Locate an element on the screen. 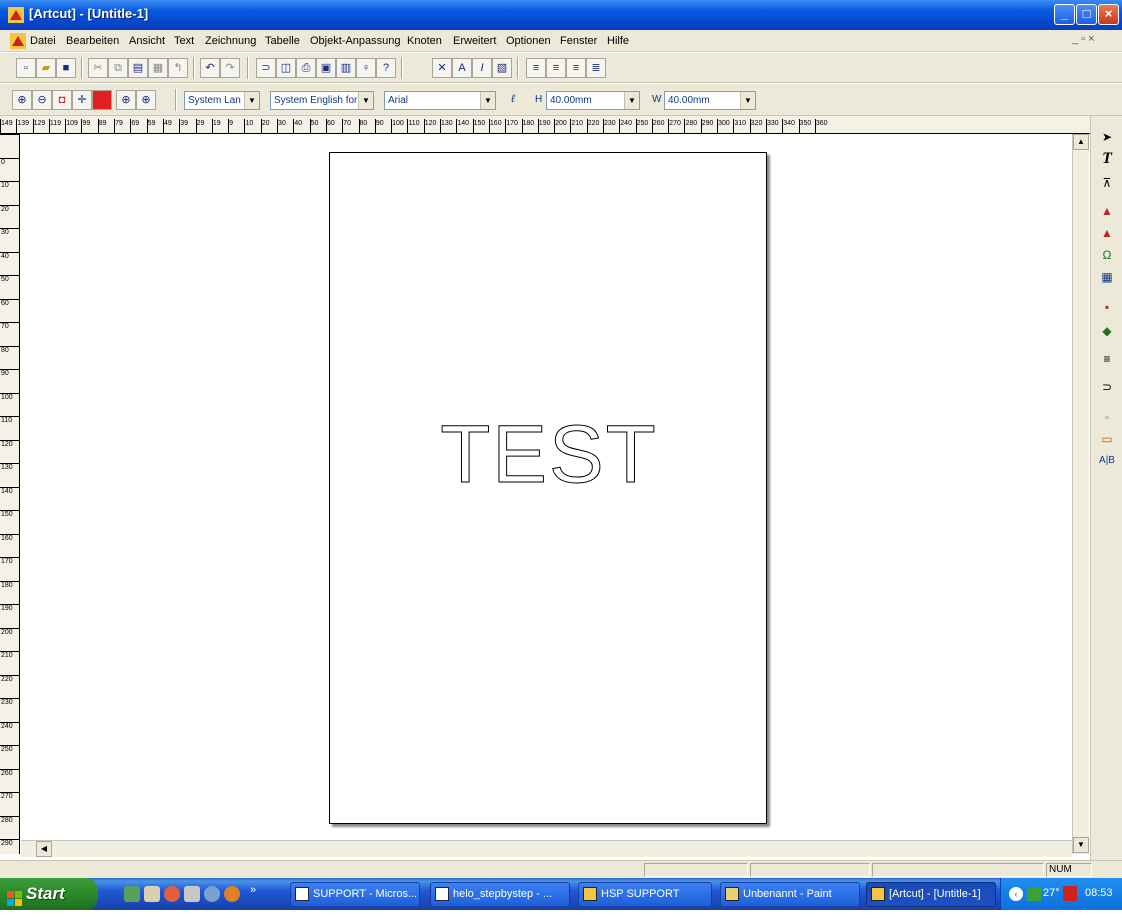  document-icon is located at coordinates (18, 42).